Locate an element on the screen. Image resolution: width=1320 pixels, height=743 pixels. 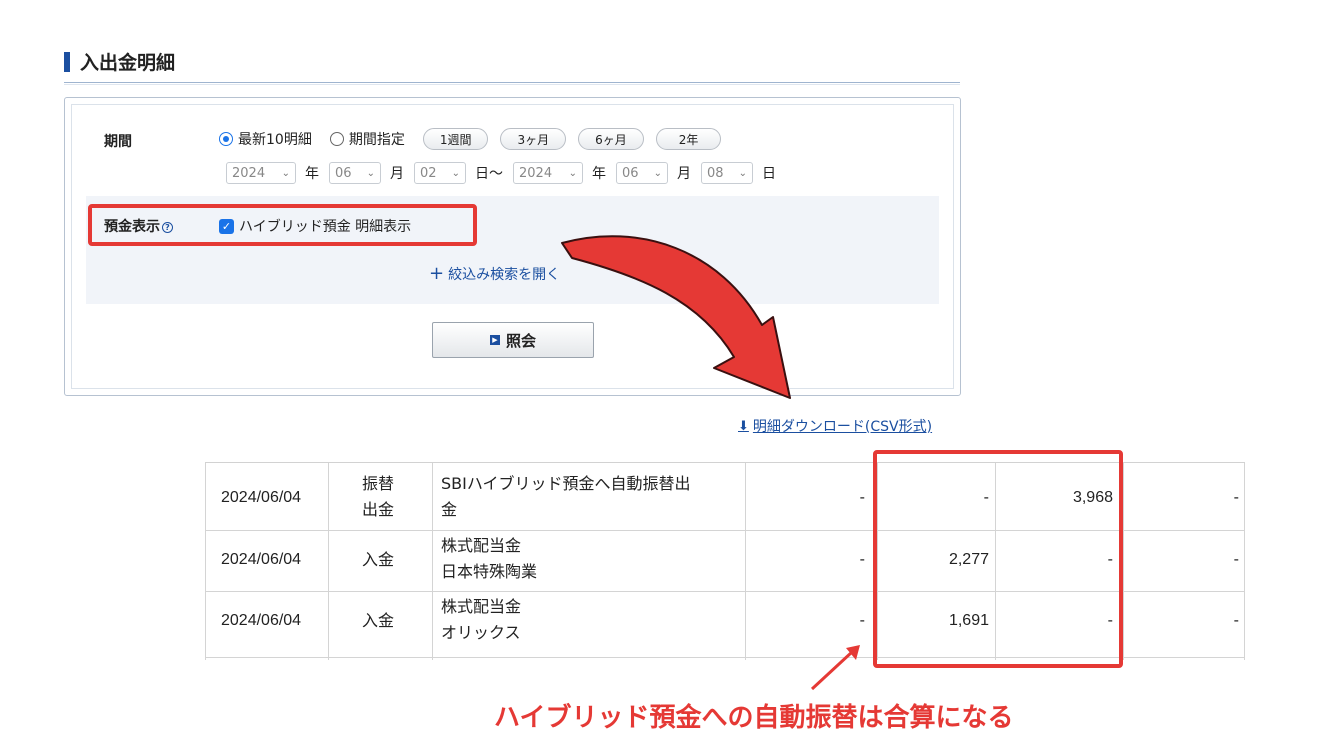
annotation-arrows is located at coordinates (710, 463).